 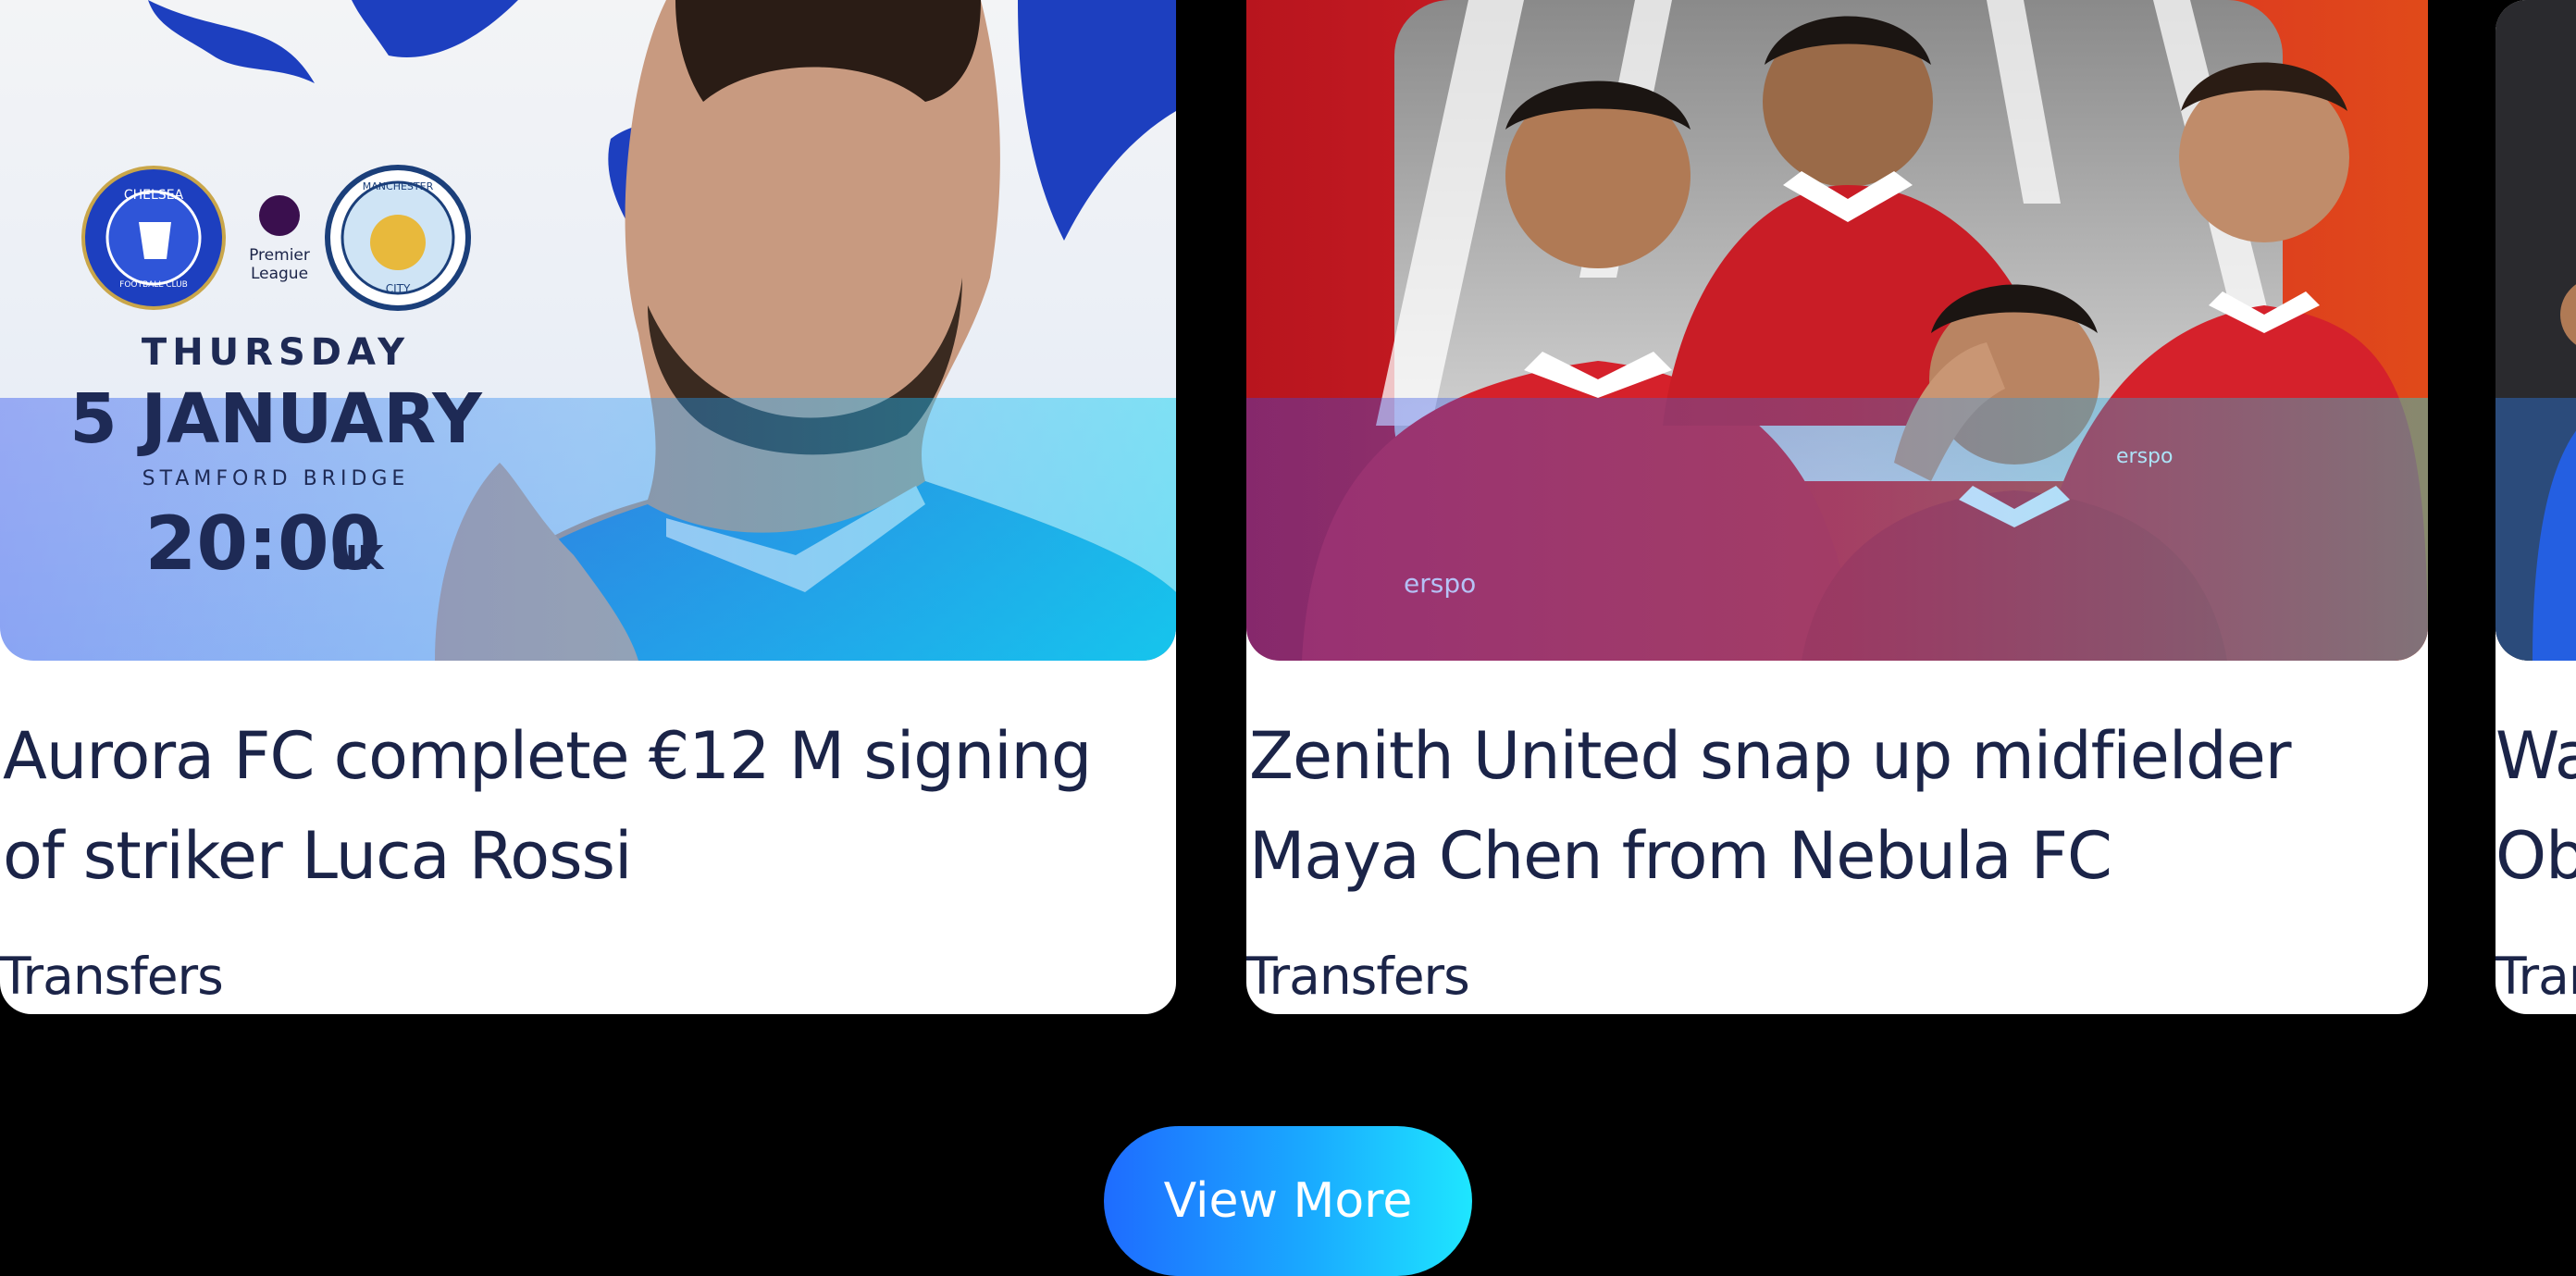 I want to click on svg-text: FOOTBALL CLUB, so click(x=154, y=285).